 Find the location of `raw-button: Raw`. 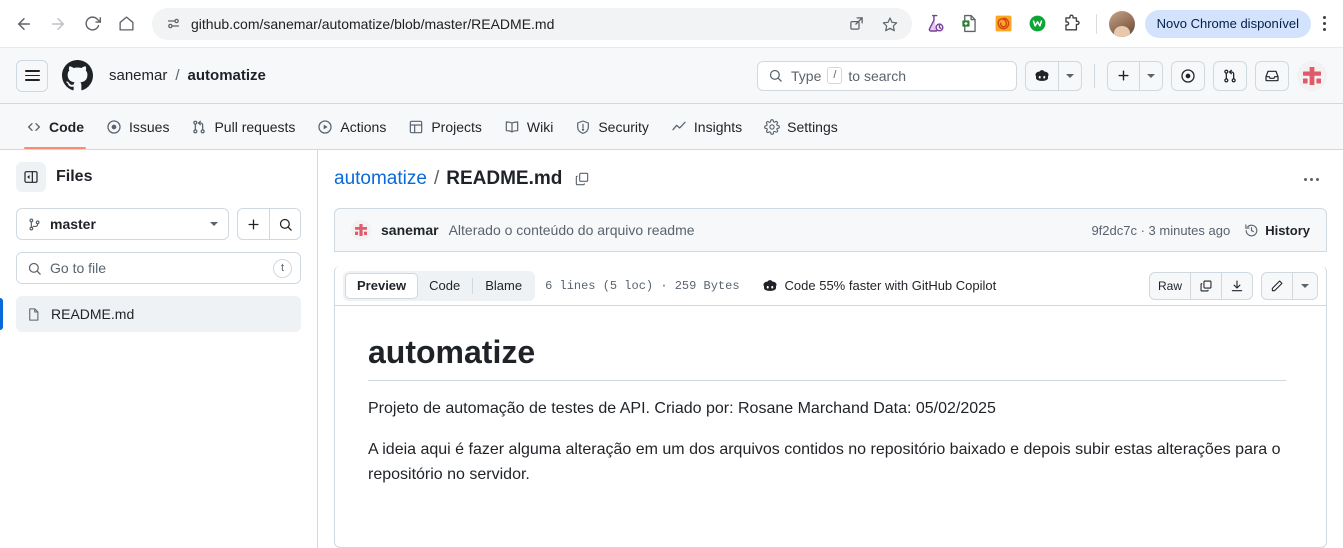

raw-button: Raw is located at coordinates (1169, 285).